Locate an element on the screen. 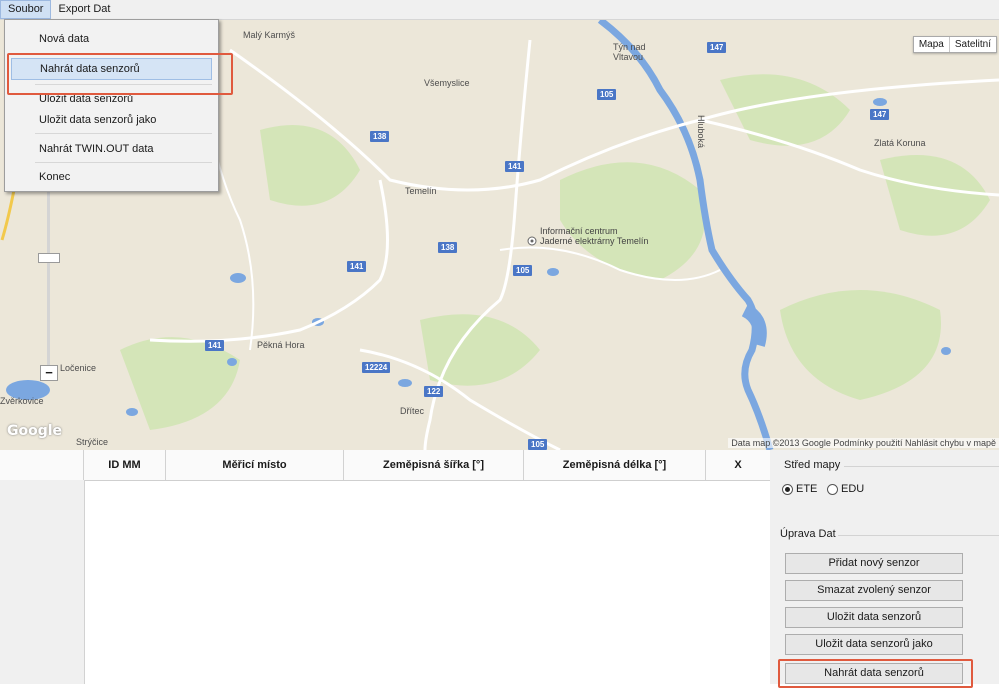 This screenshot has height=688, width=999. row-header-column is located at coordinates (42, 582).